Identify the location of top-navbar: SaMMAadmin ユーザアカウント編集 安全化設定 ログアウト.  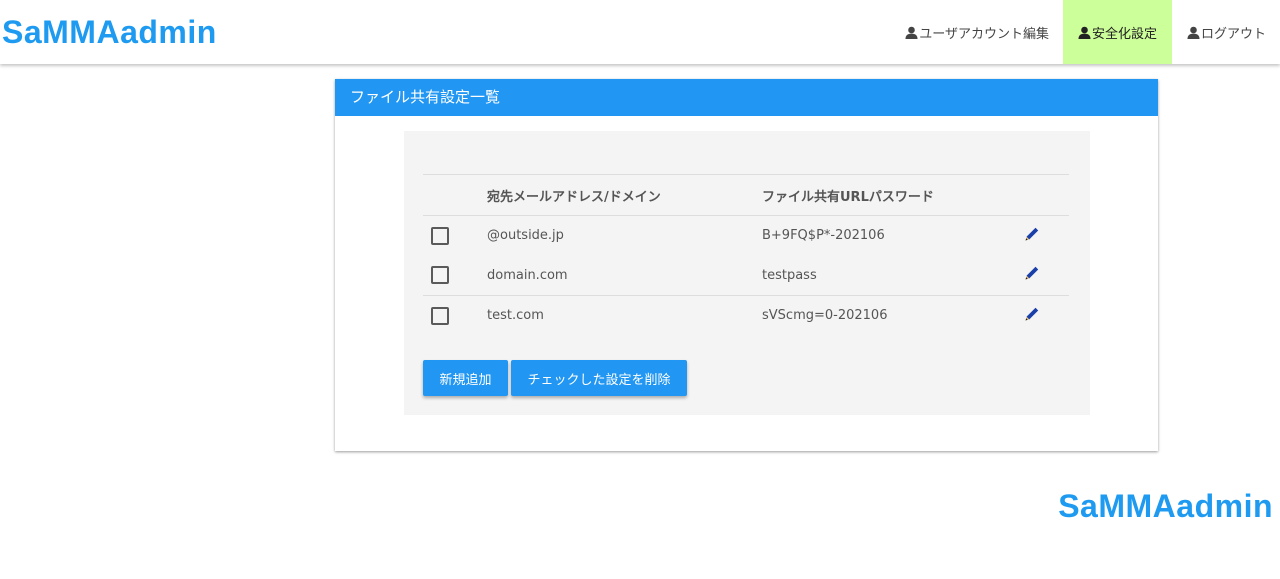
(640, 32).